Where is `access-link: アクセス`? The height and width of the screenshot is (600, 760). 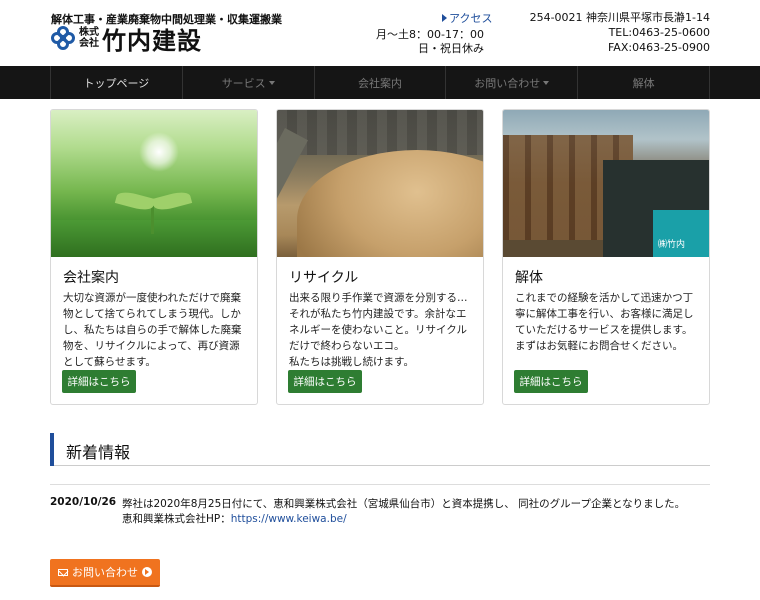 access-link: アクセス is located at coordinates (467, 18).